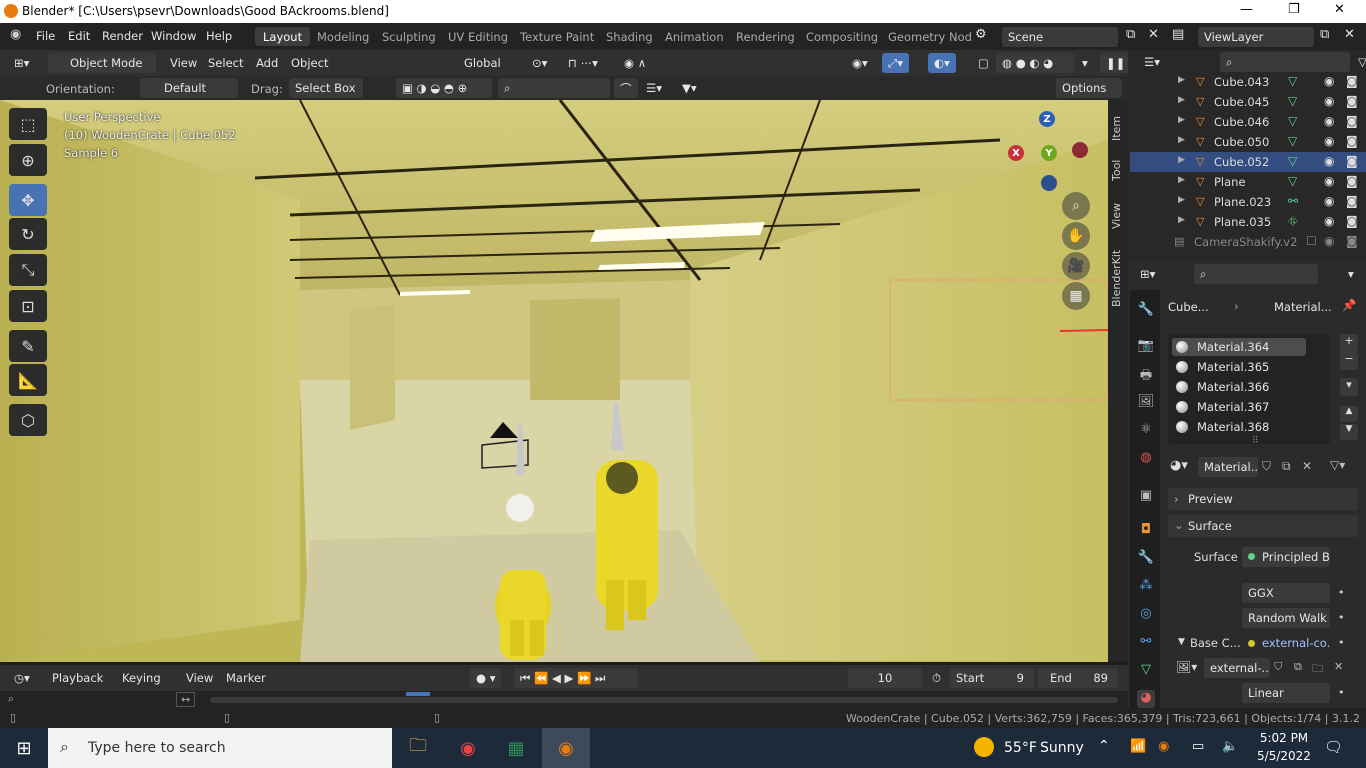  I want to click on scene-props-icon: ⚛, so click(1146, 431).